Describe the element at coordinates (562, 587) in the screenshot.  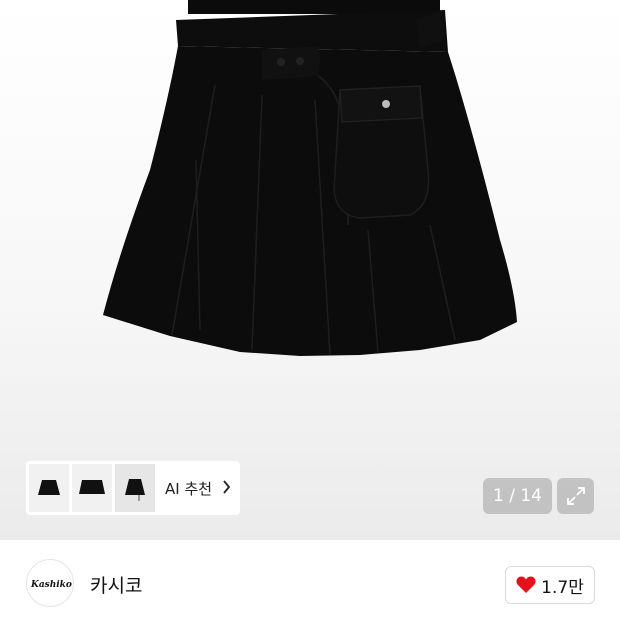
I see `like-count: 1.7만` at that location.